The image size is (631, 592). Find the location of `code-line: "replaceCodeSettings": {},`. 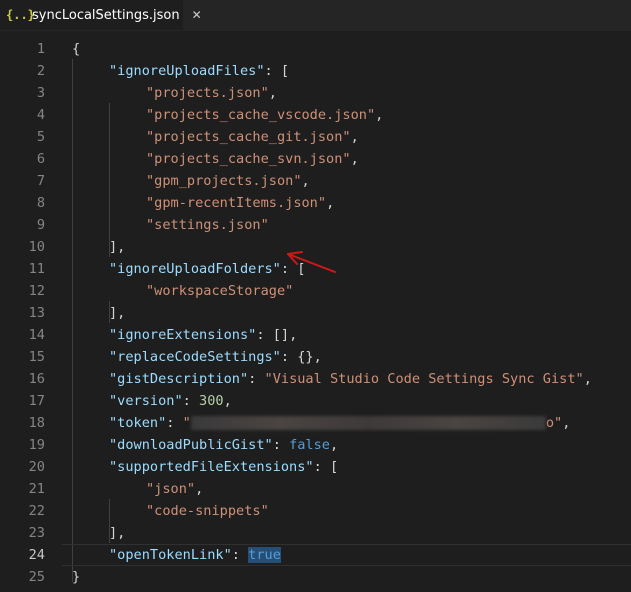

code-line: "replaceCodeSettings": {}, is located at coordinates (315, 357).